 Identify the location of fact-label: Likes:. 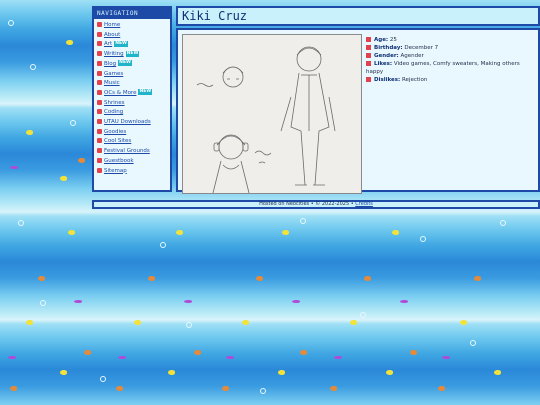
(383, 64).